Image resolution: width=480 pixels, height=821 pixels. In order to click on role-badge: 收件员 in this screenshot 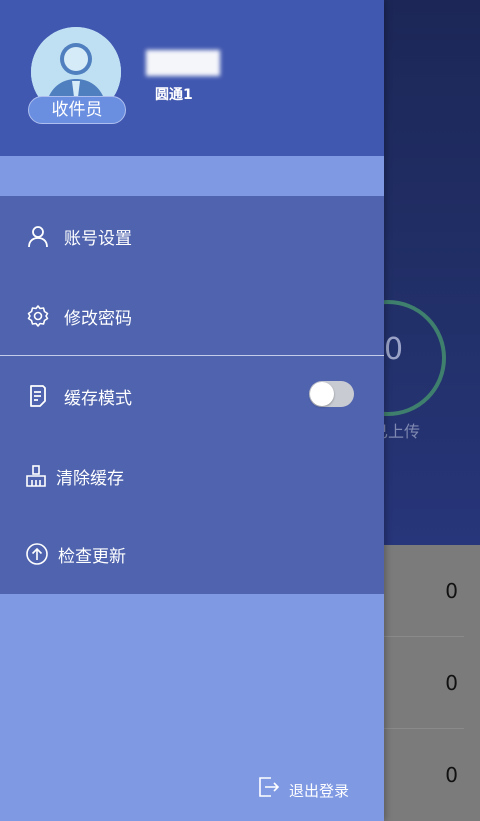, I will do `click(77, 110)`.